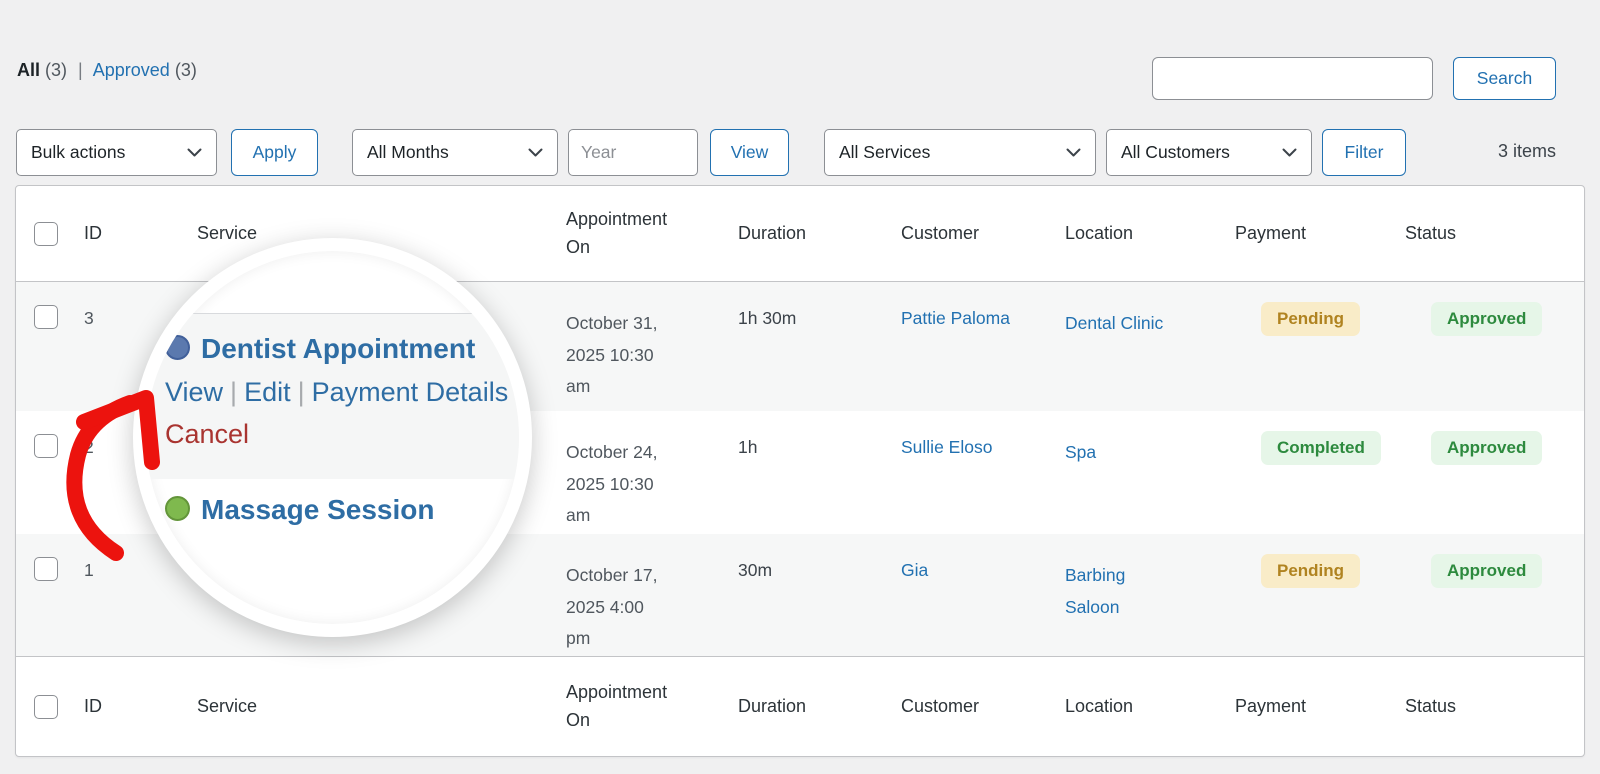  What do you see at coordinates (140, 706) in the screenshot?
I see `column-footer-id: ID` at bounding box center [140, 706].